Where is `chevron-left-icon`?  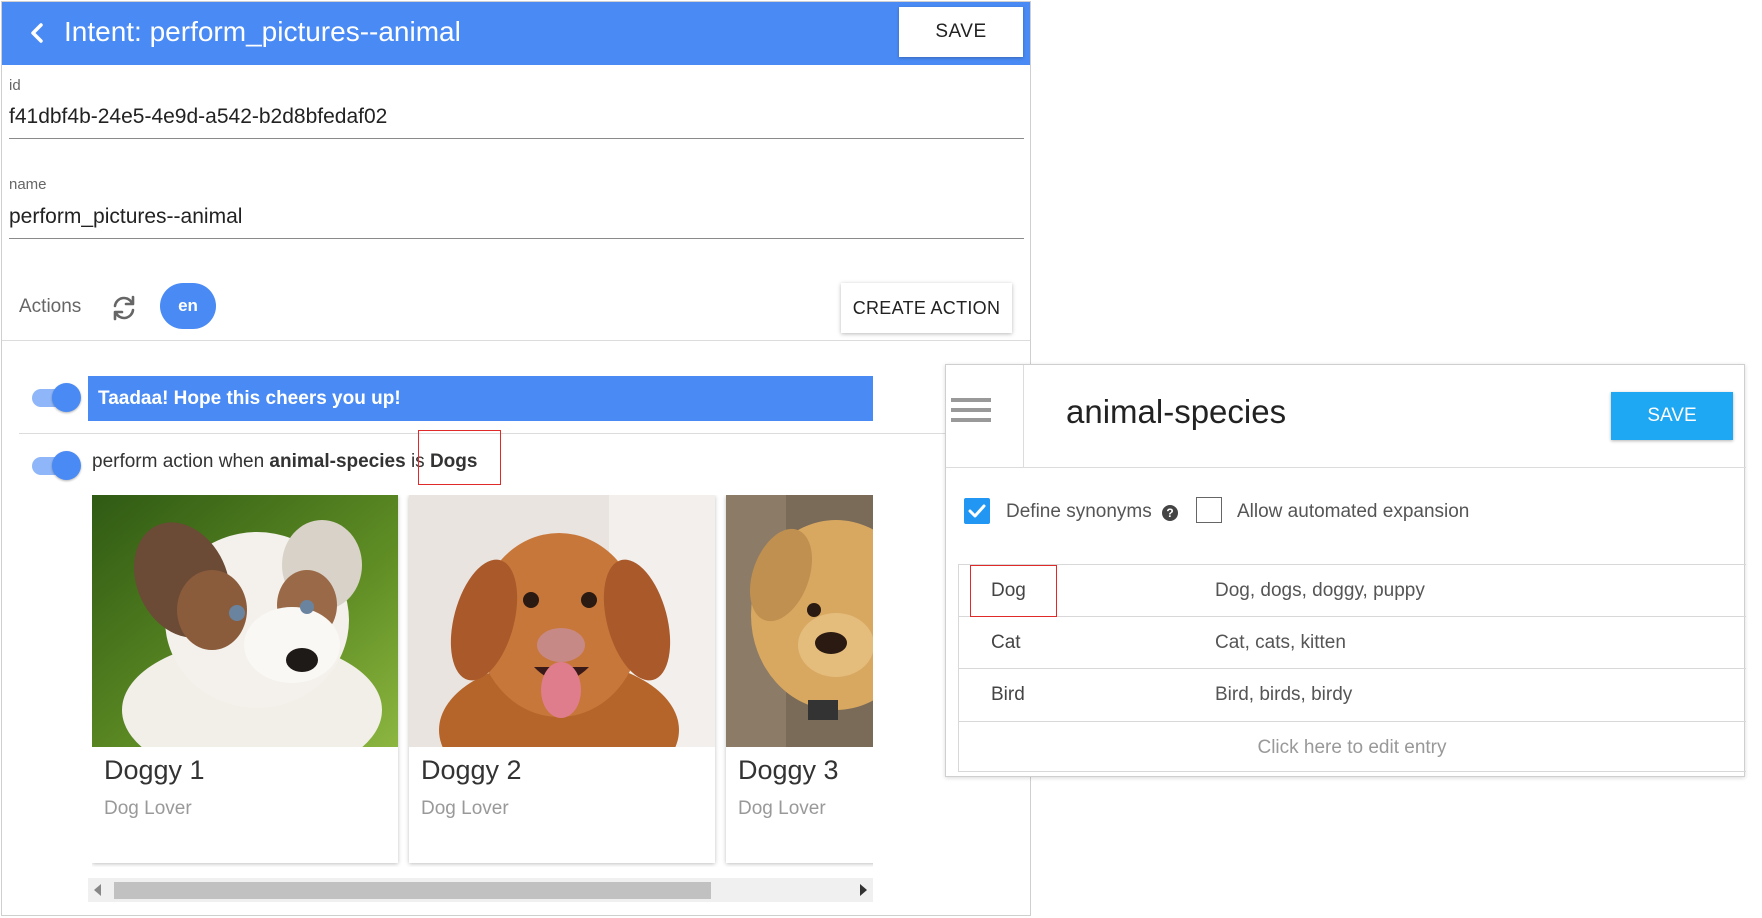 chevron-left-icon is located at coordinates (37, 33).